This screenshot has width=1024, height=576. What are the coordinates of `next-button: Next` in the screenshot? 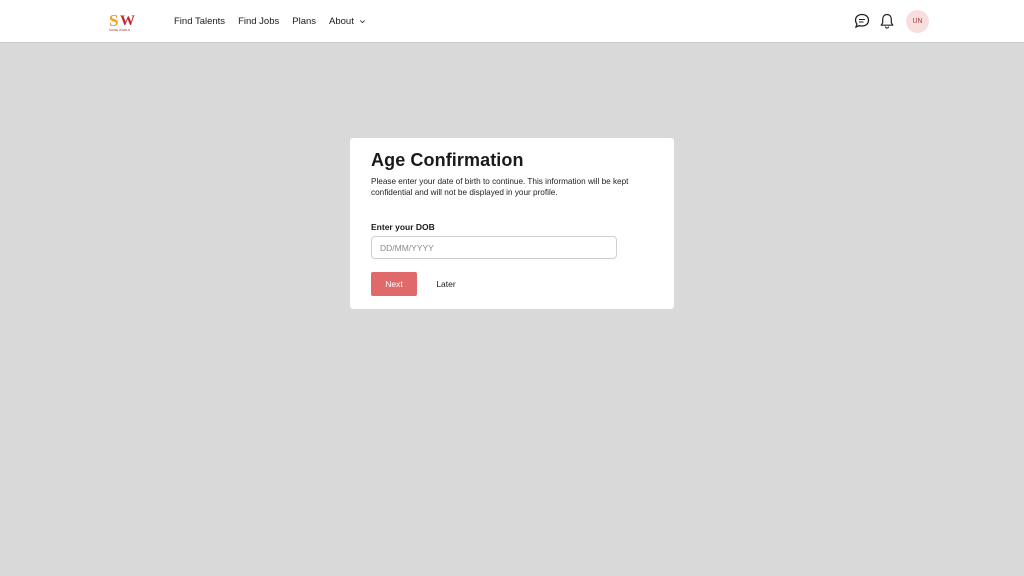 It's located at (394, 284).